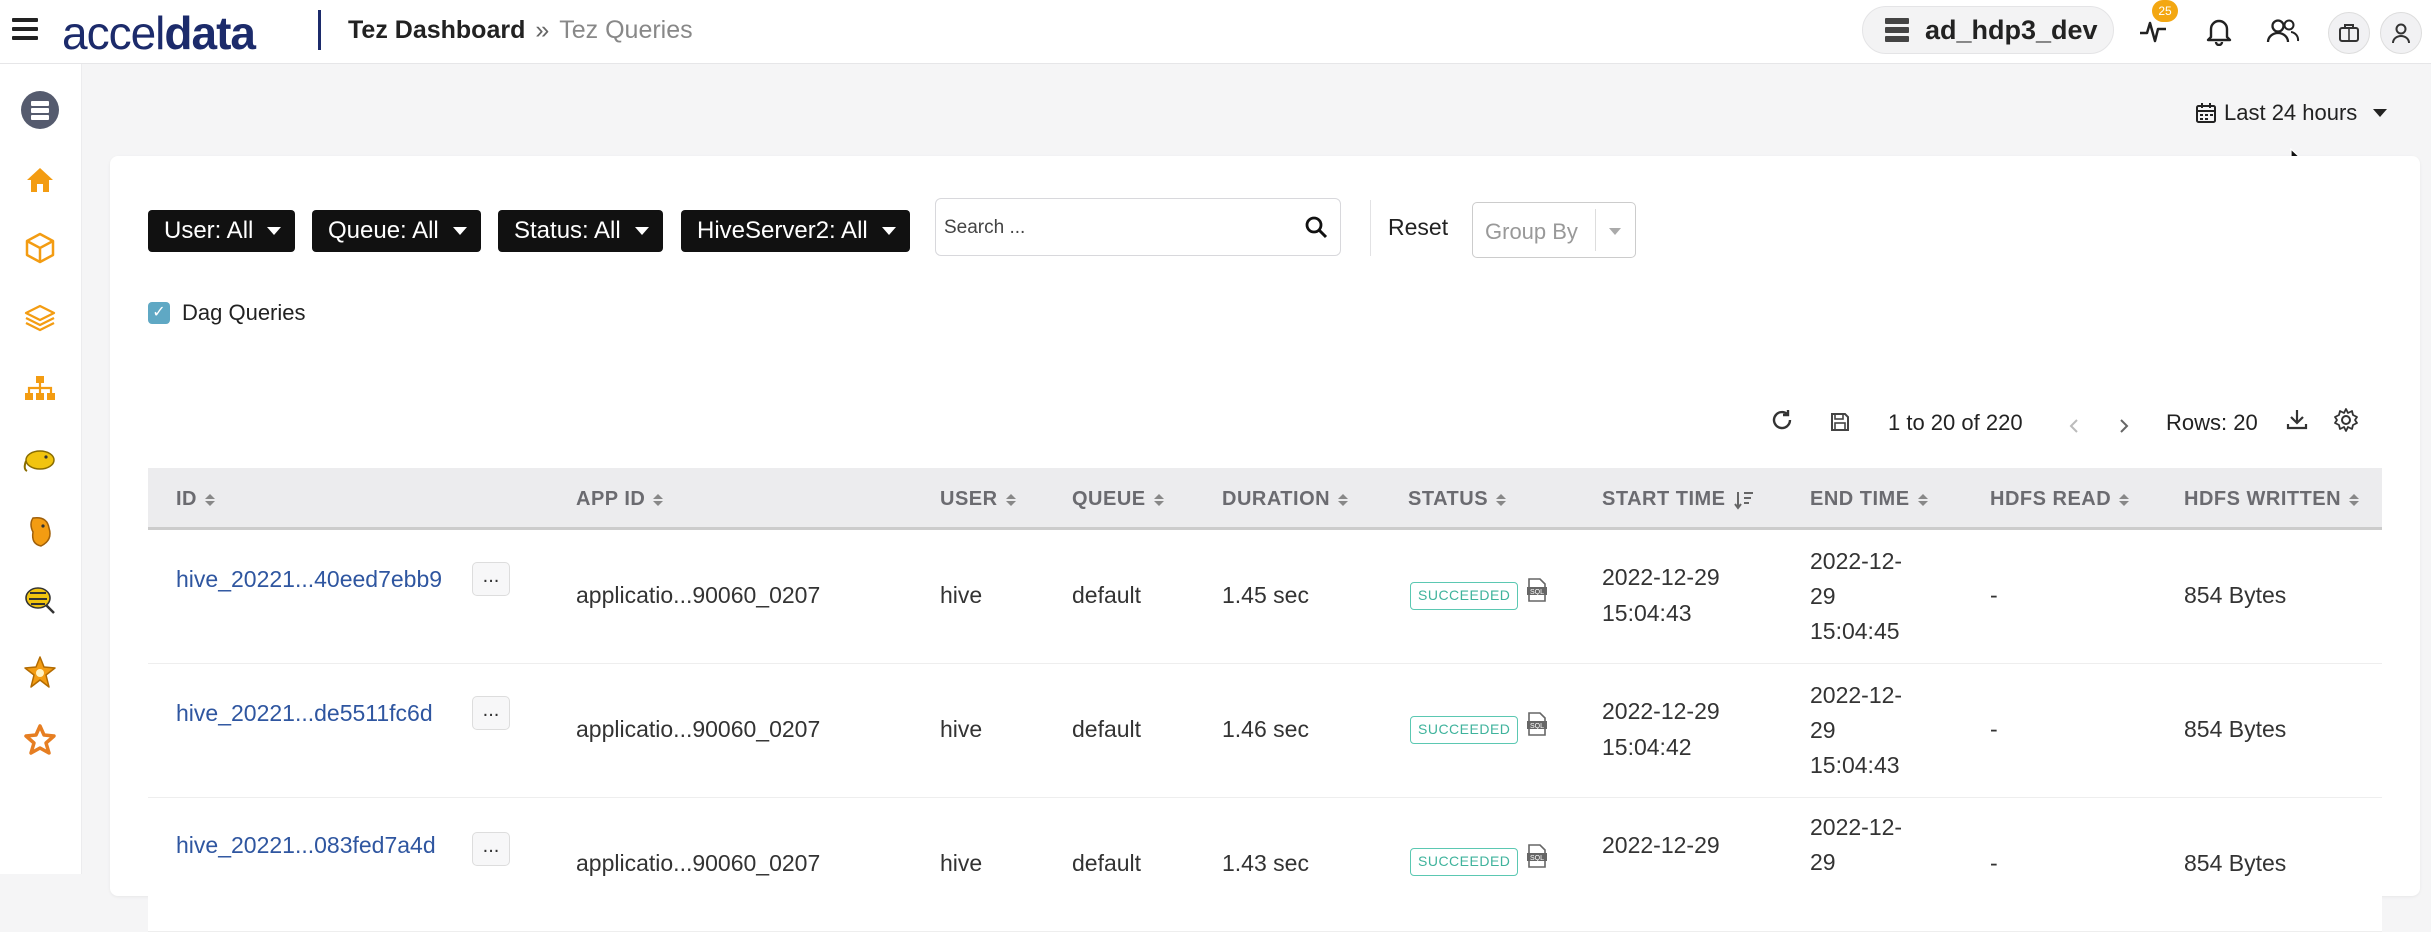 This screenshot has width=2431, height=932. I want to click on column-header-queue: QUEUE, so click(1118, 499).